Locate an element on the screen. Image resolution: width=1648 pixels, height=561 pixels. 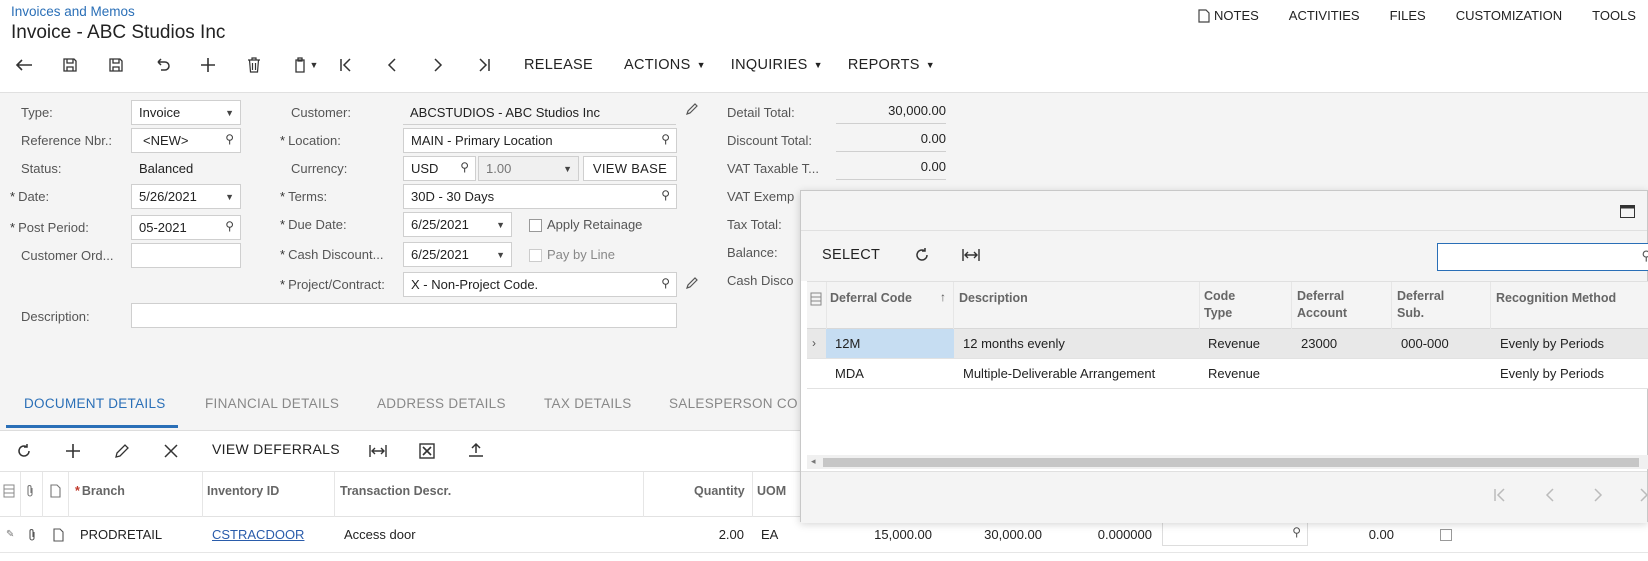
col-branch-header: * Branch is located at coordinates (100, 491).